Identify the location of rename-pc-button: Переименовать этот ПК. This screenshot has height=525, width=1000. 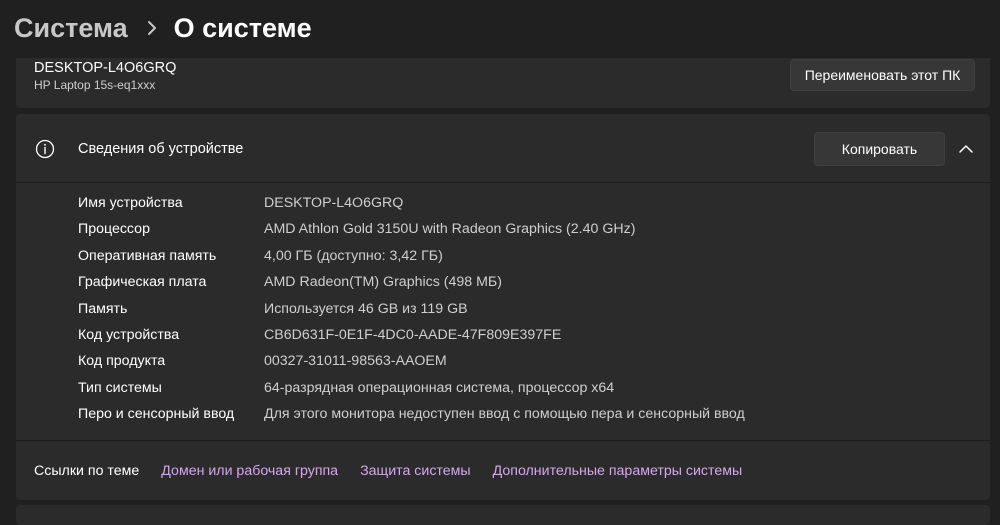
(882, 75).